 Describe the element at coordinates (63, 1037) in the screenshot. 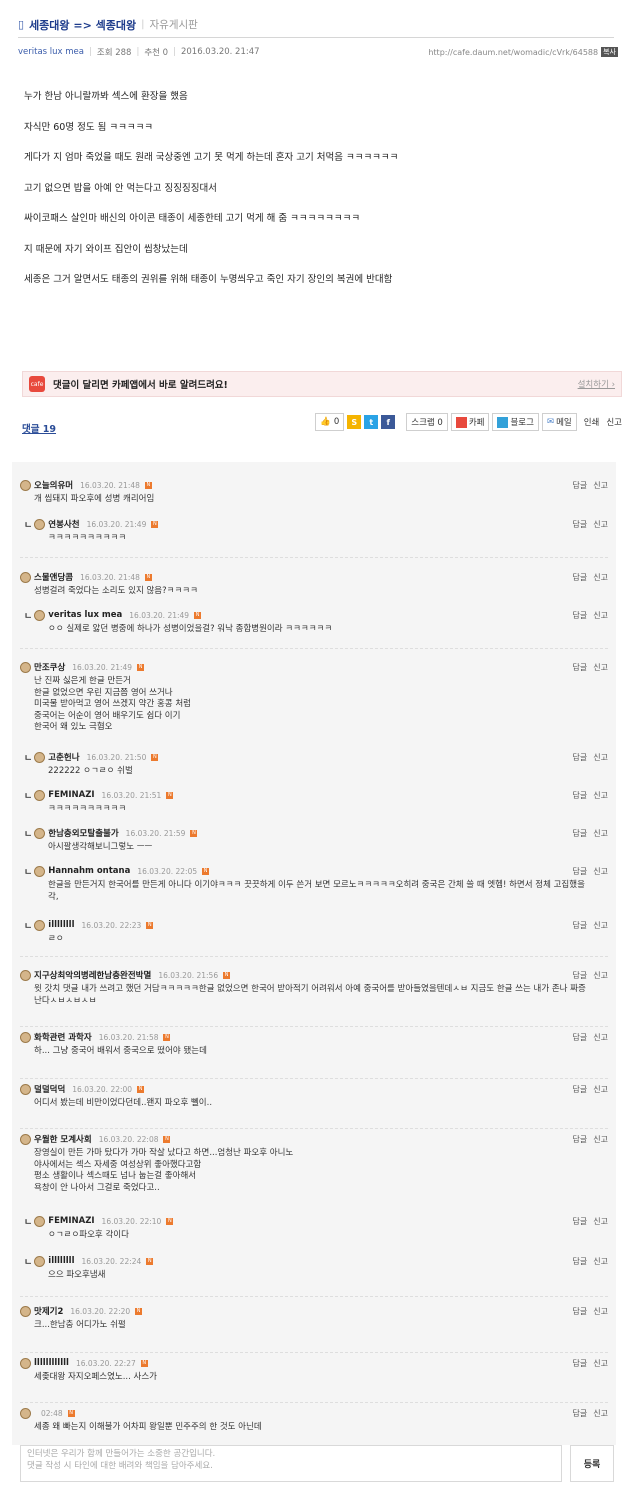

I see `comment-nickname: 화학관련 과학자` at that location.